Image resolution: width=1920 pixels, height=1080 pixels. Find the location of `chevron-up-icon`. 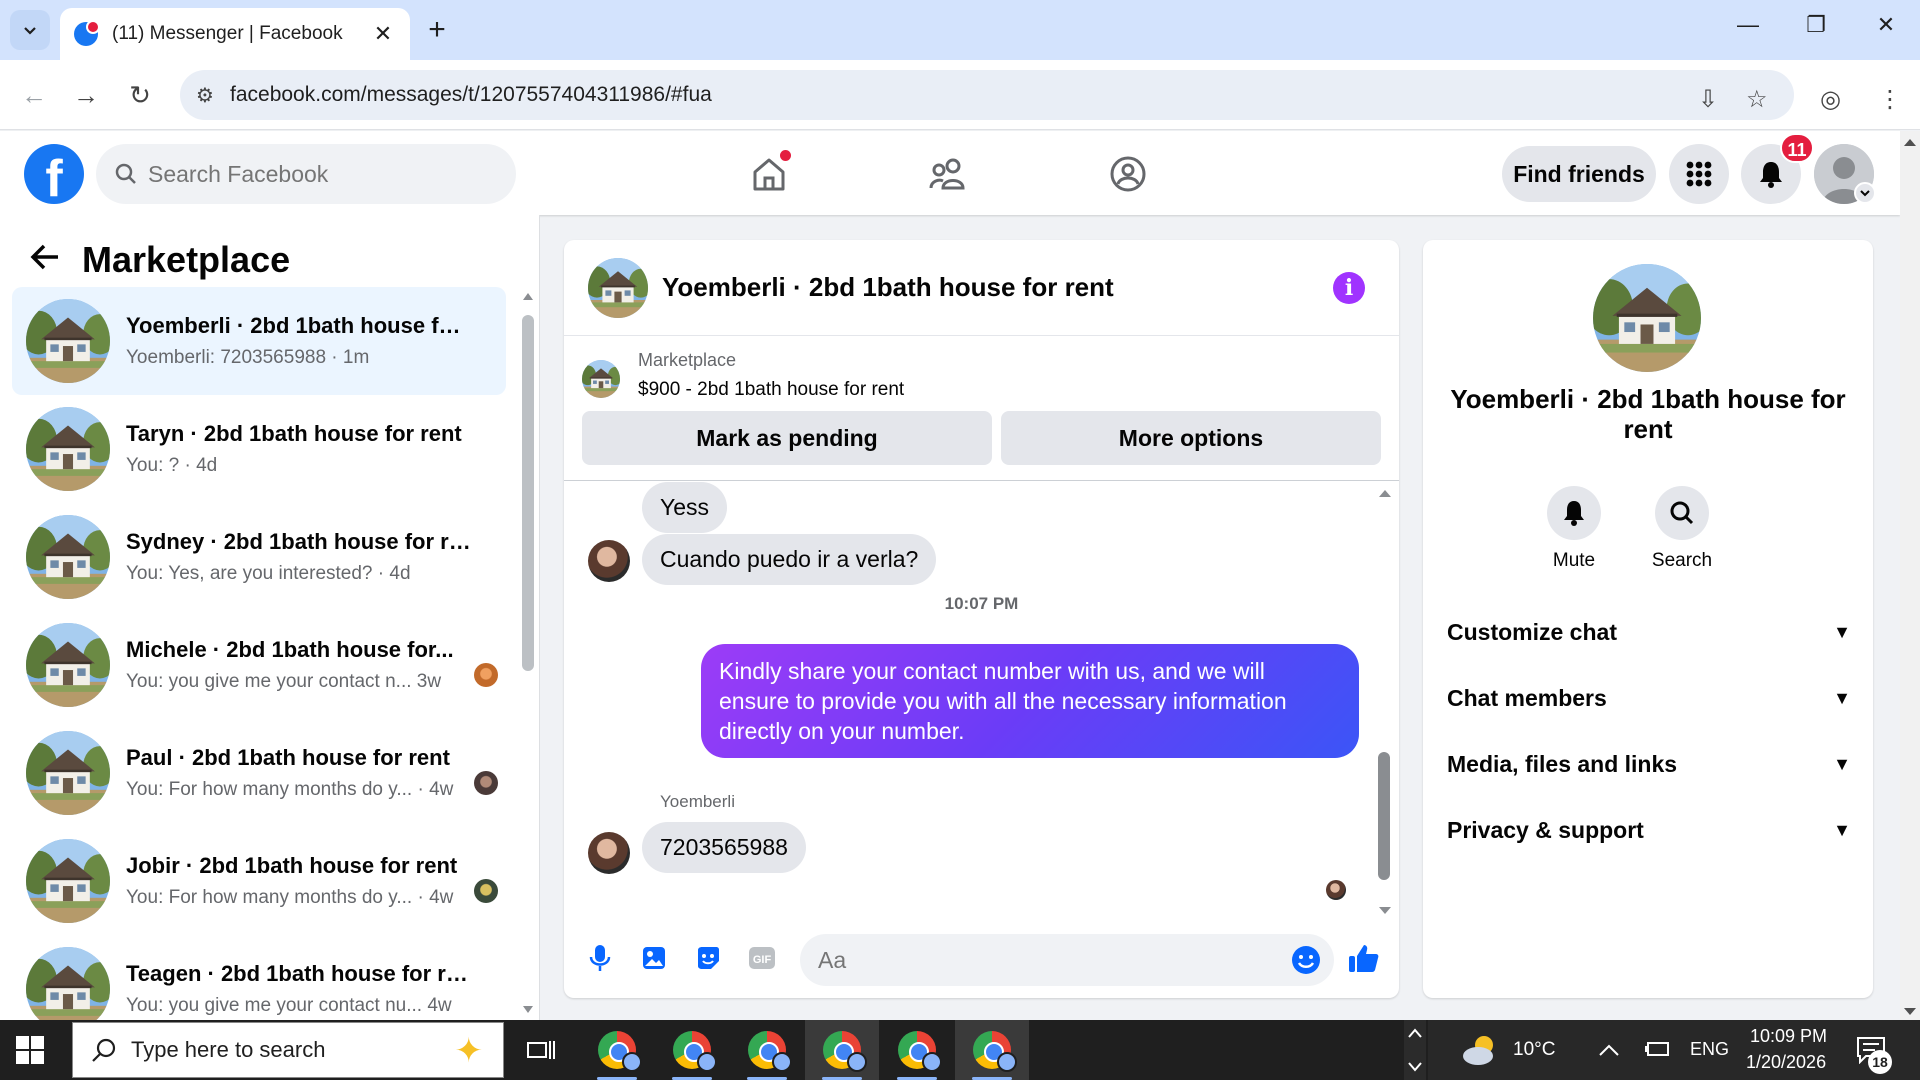

chevron-up-icon is located at coordinates (1609, 1050).